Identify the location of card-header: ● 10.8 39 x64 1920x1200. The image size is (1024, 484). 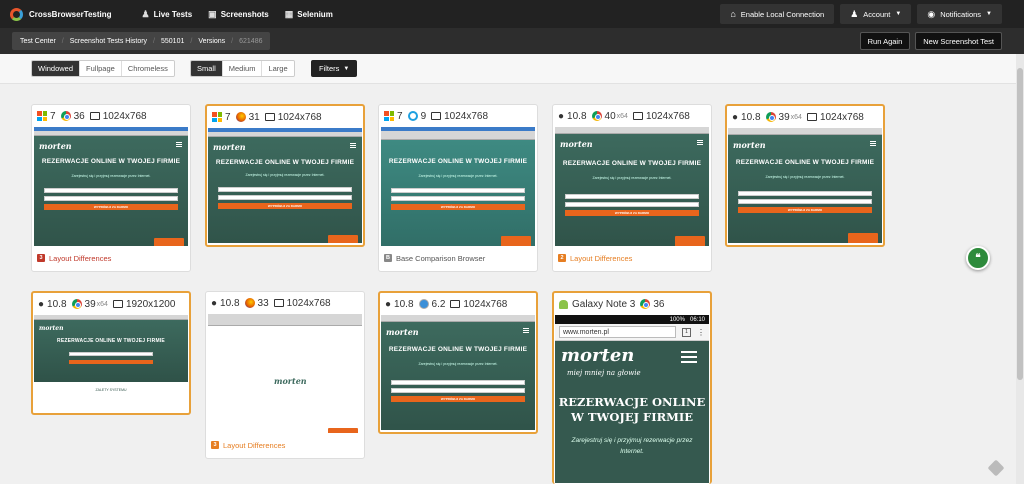
(111, 304).